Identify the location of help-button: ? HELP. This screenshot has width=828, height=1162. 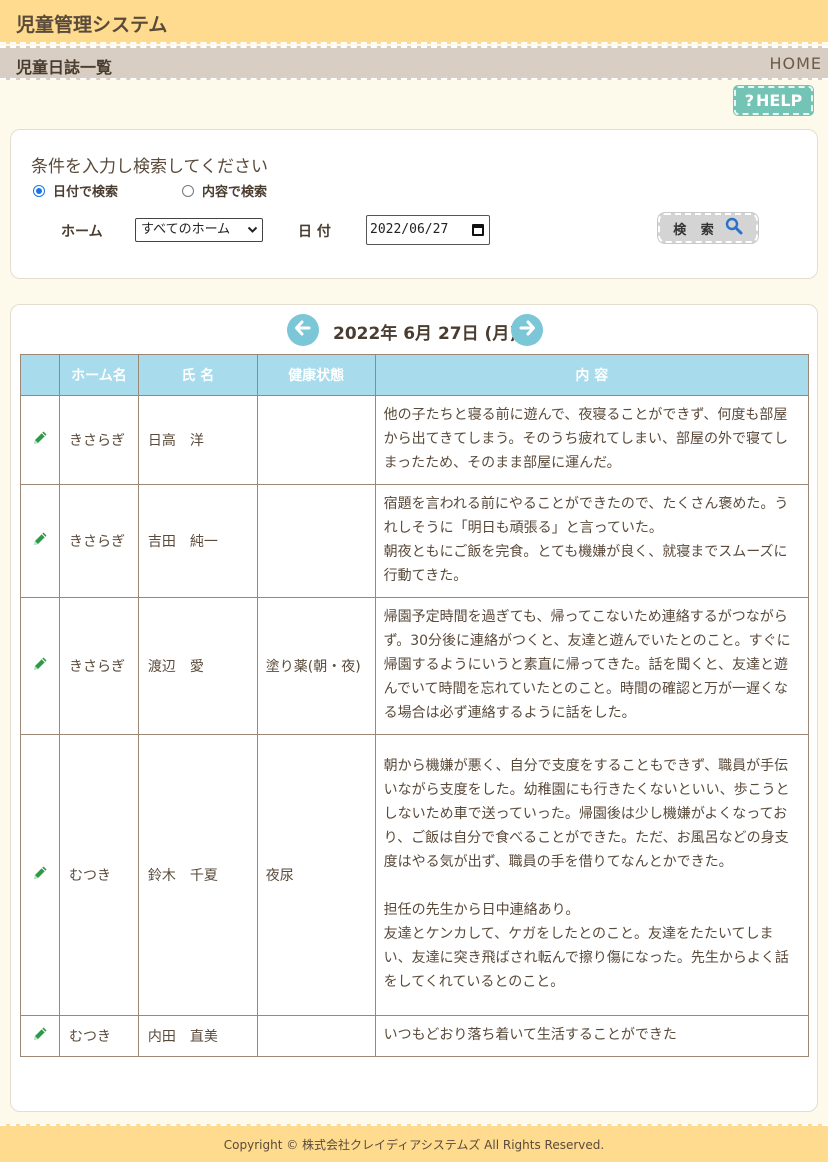
(773, 100).